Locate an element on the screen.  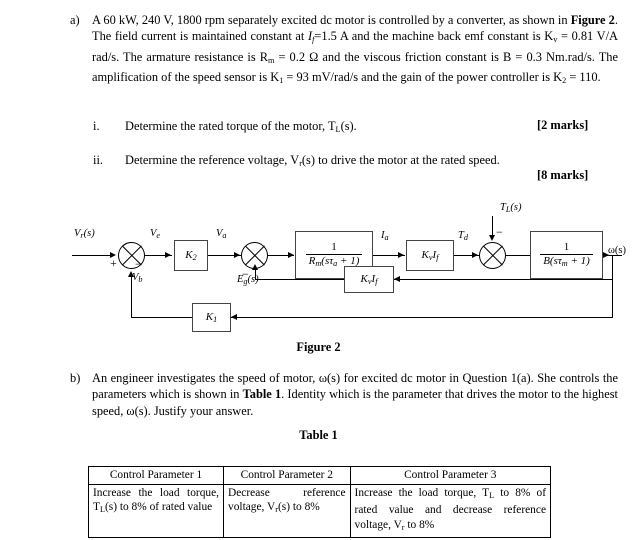
wire-input is located at coordinates (91, 255).